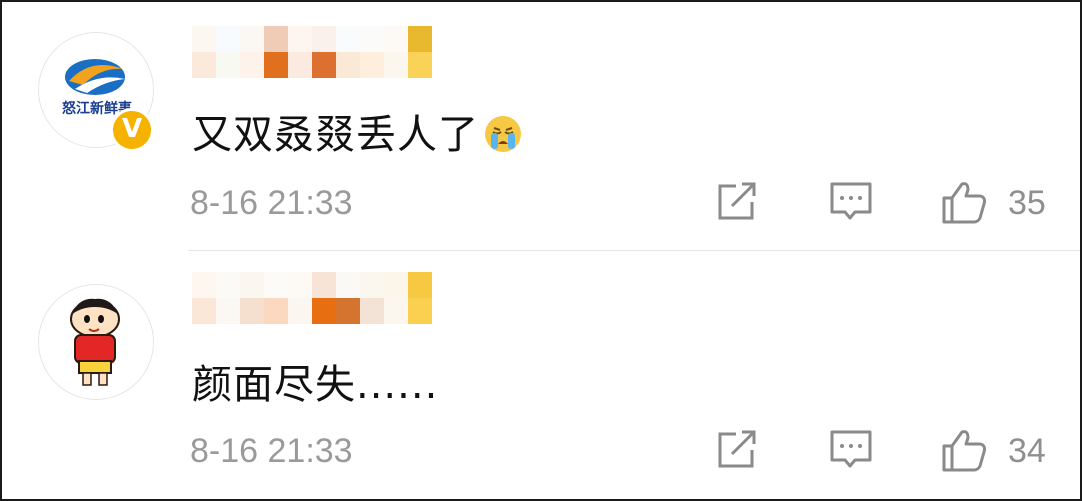 This screenshot has height=501, width=1082. I want to click on like-button: 35, so click(1000, 202).